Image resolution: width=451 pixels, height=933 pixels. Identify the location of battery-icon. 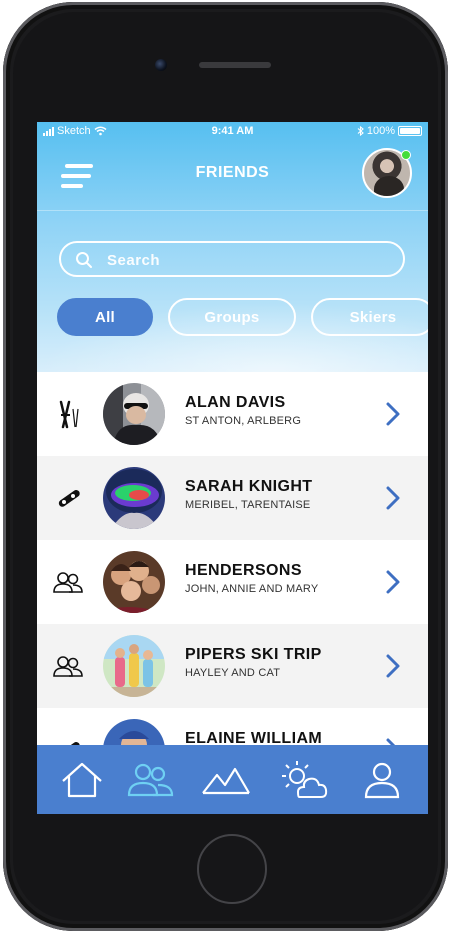
(410, 131).